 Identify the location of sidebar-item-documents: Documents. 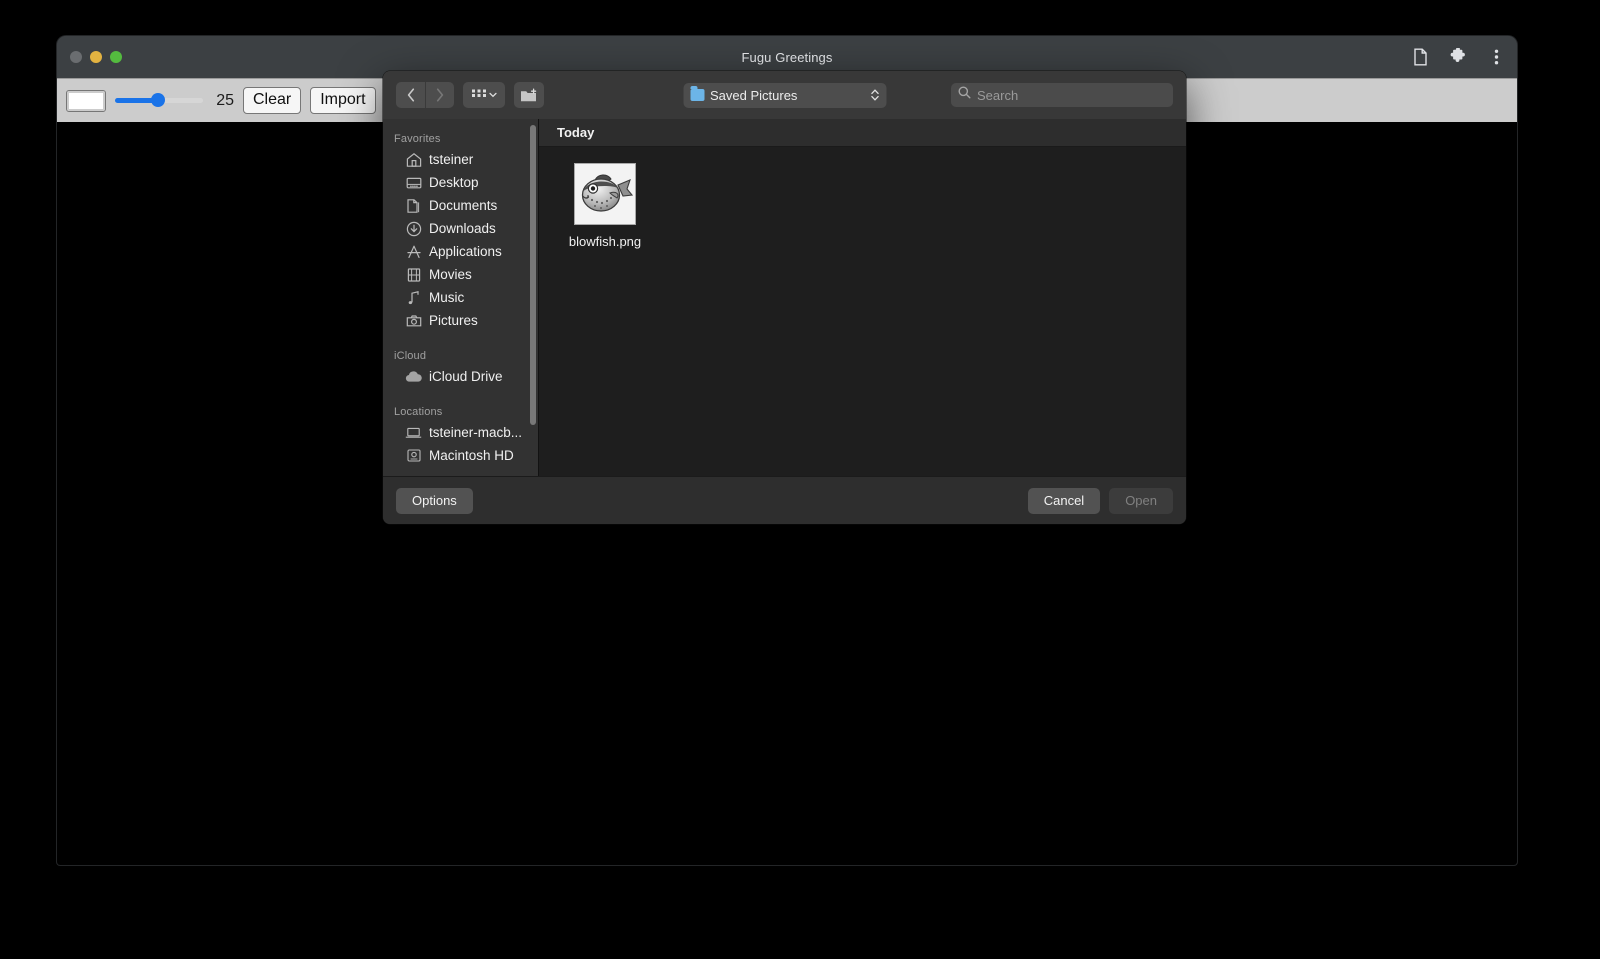
(460, 205).